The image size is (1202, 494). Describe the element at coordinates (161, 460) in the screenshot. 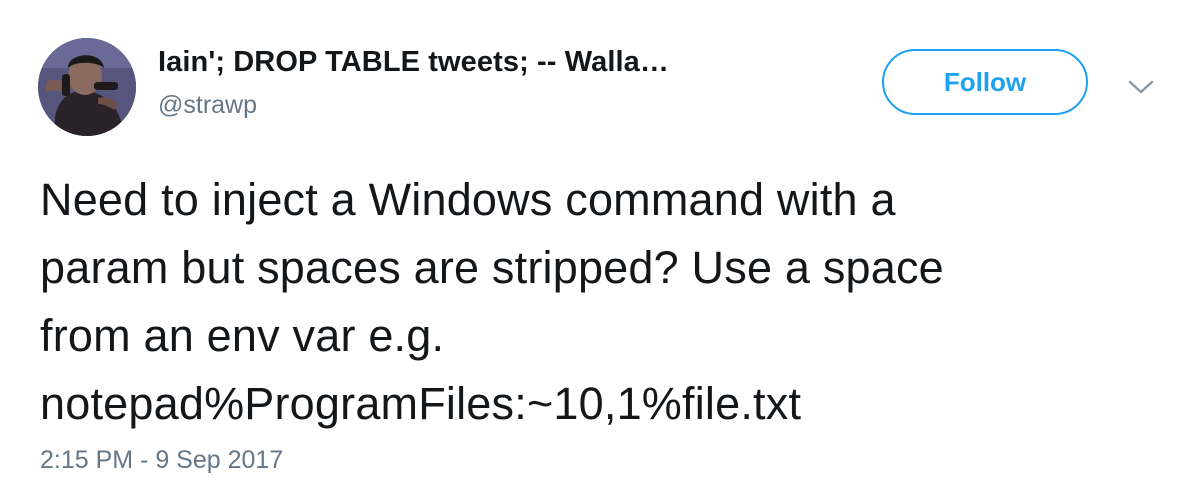

I see `tweet-timestamp: 2:15 PM - 9 Sep 2017` at that location.